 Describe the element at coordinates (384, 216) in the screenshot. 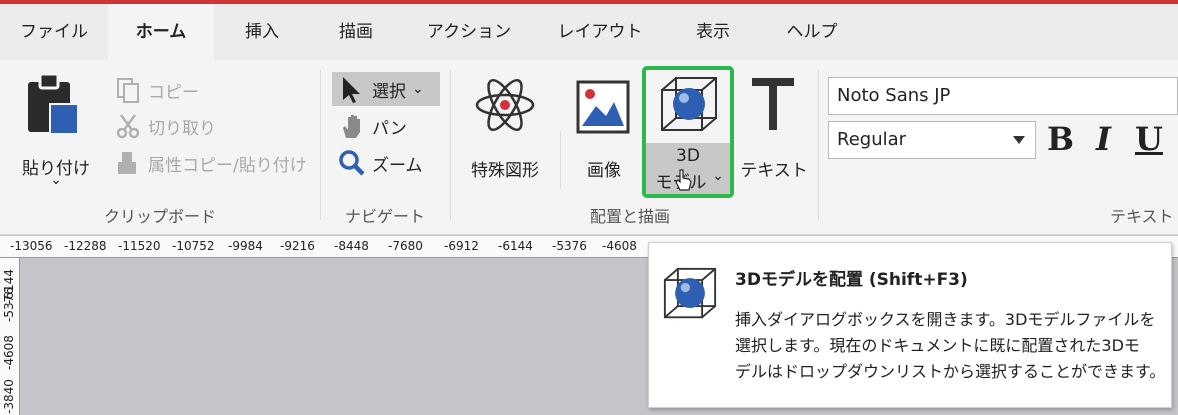

I see `navigate-group-label: ナビゲート` at that location.